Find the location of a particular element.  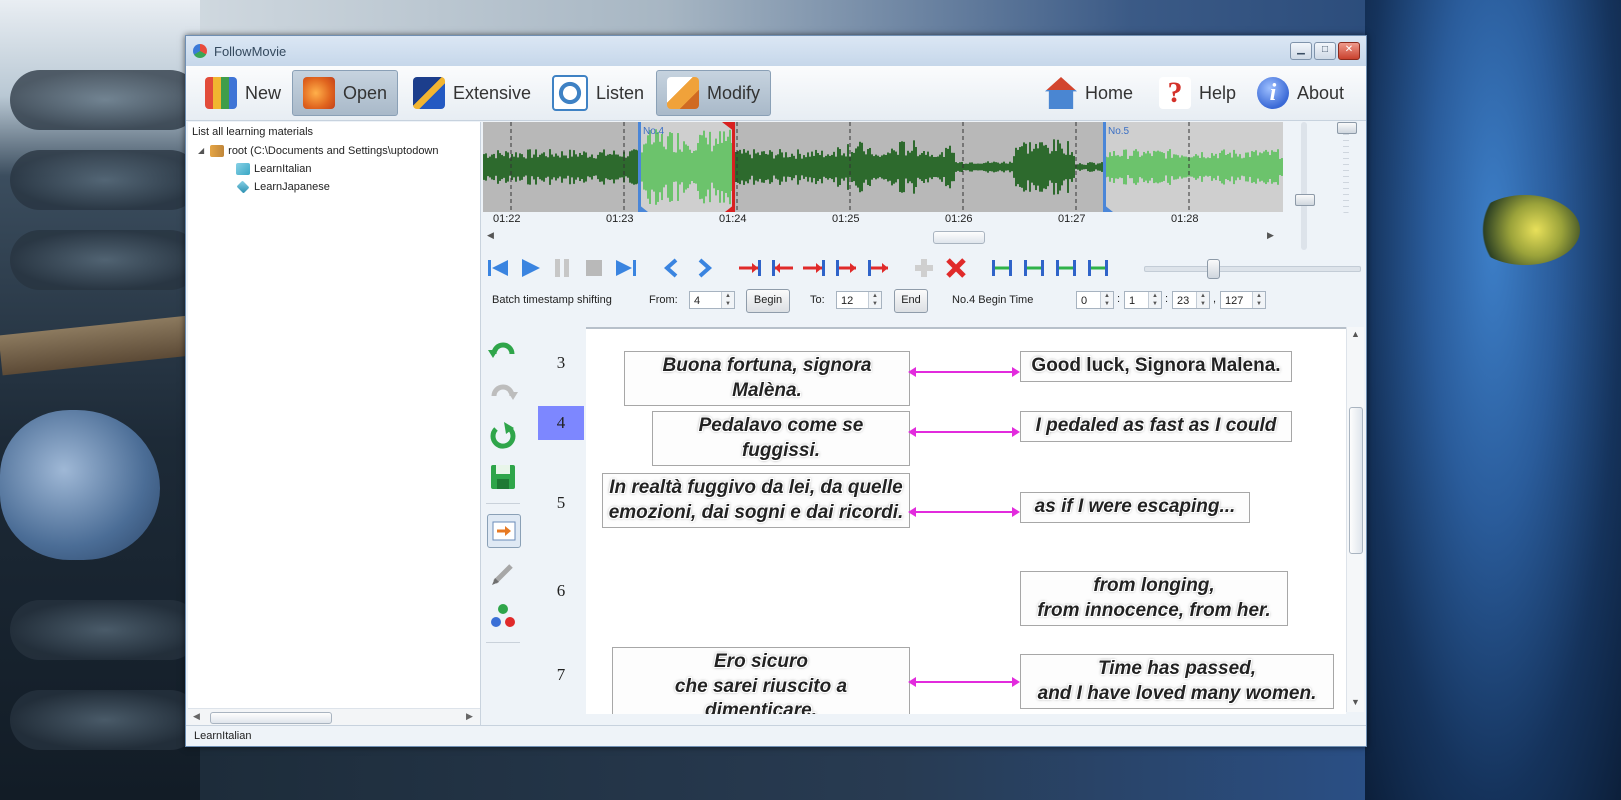

undo-button is located at coordinates (503, 351).